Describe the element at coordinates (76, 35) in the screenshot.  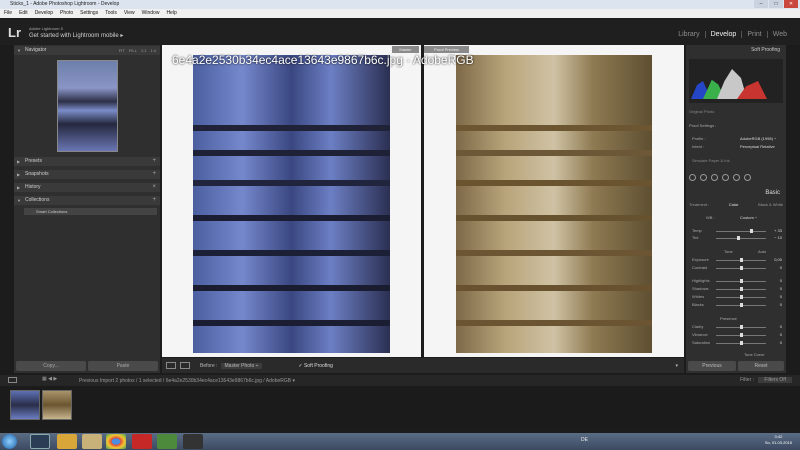
I see `mobile-promo-link: Get started with Lightroom mobile ▸` at that location.